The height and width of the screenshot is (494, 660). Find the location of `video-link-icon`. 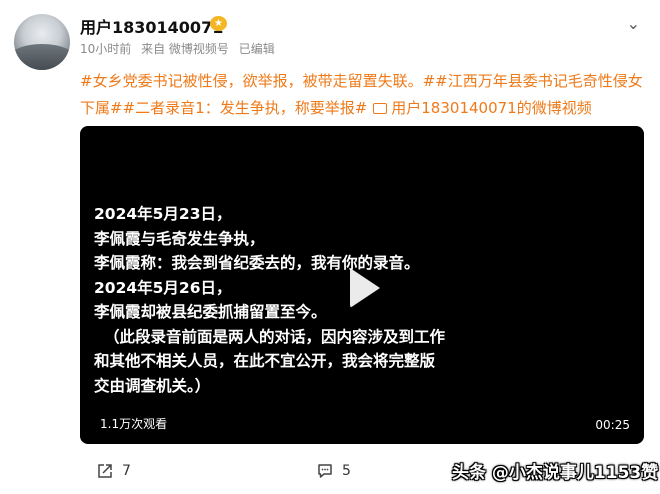

video-link-icon is located at coordinates (380, 108).